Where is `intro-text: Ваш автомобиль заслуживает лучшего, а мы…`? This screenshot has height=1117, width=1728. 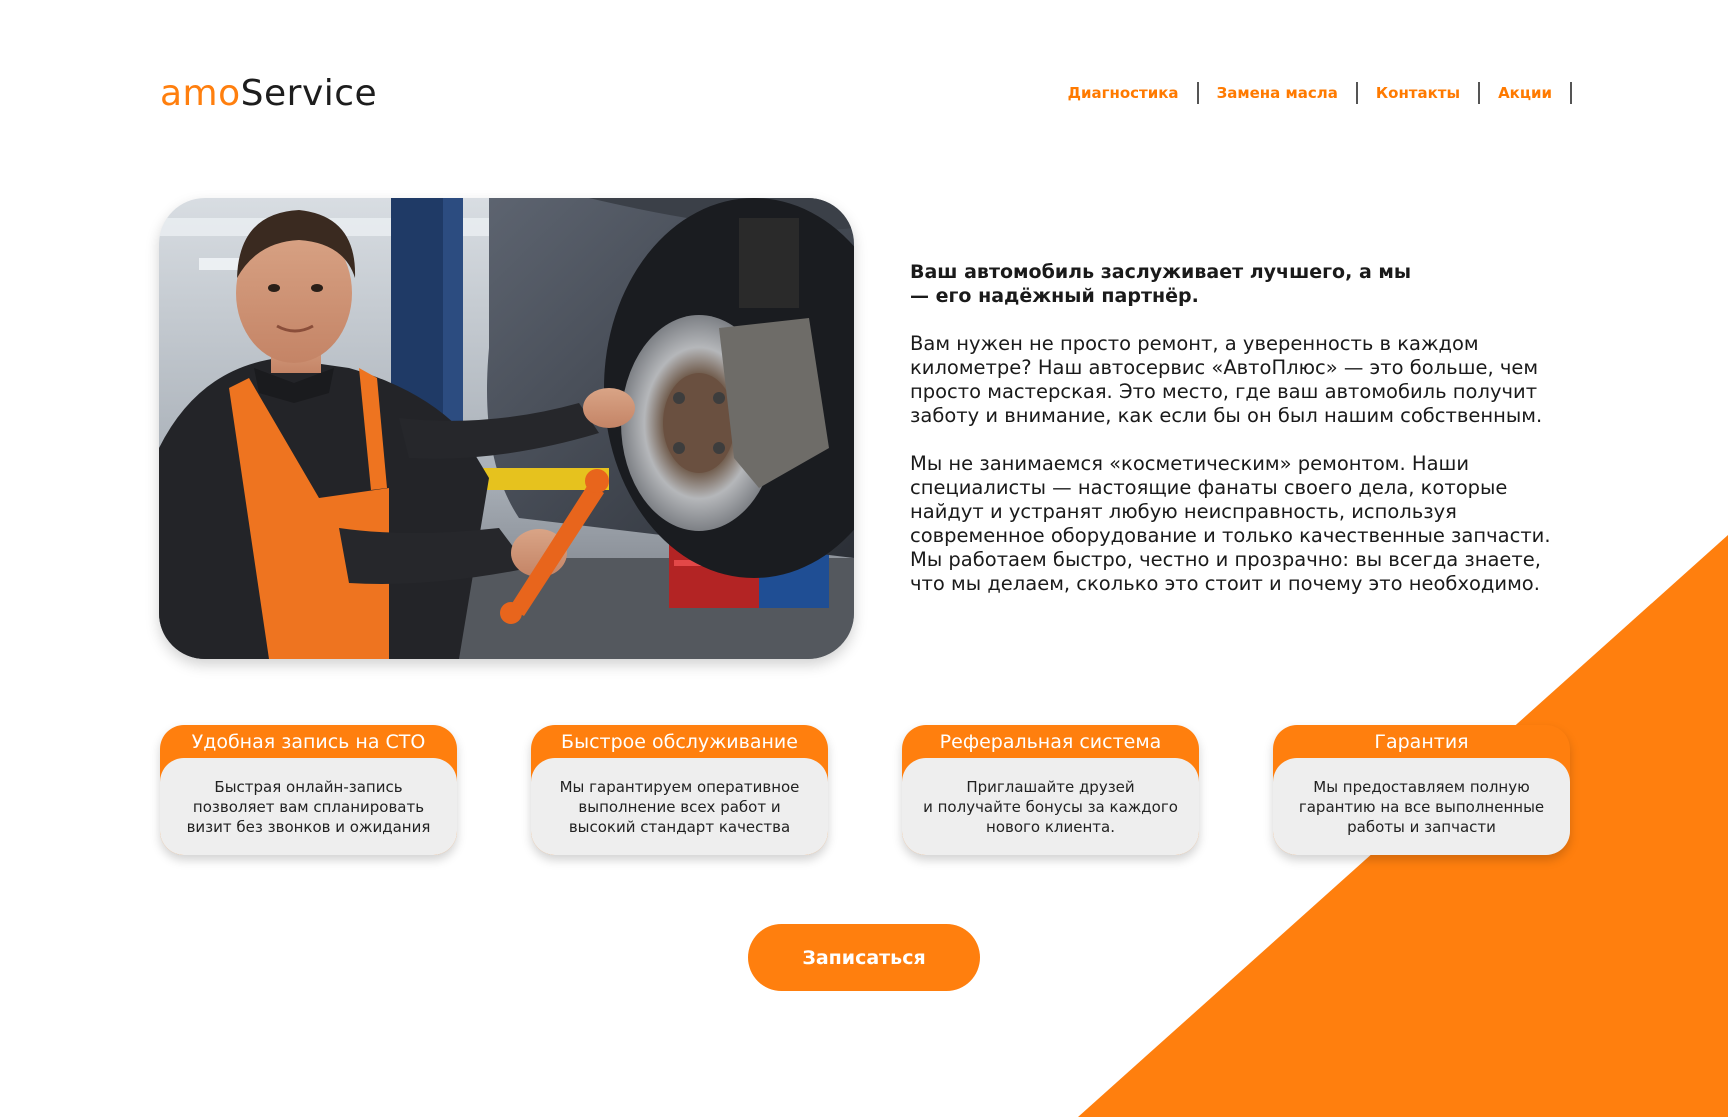 intro-text: Ваш автомобиль заслуживает лучшего, а мы… is located at coordinates (1250, 440).